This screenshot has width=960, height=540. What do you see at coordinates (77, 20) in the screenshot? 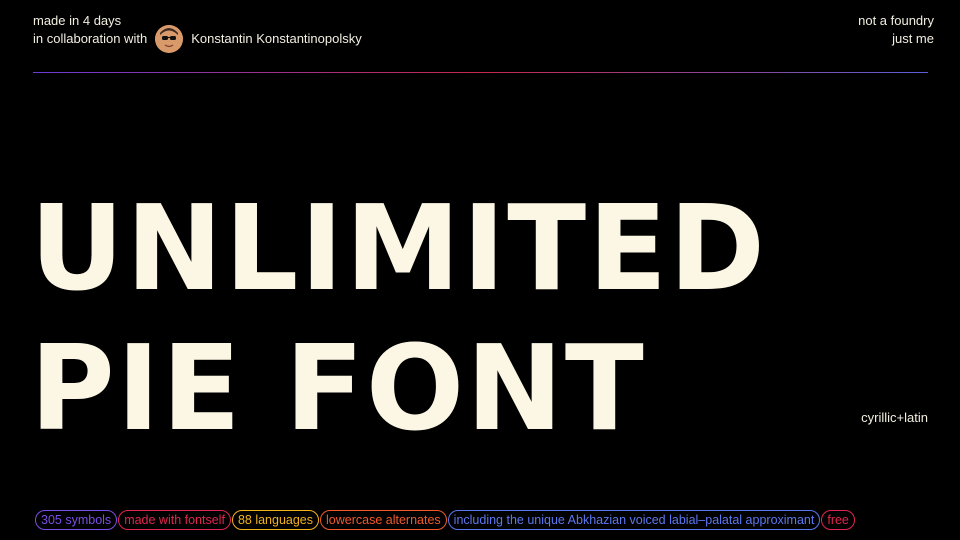
I see `made-in-text: made in 4 days` at bounding box center [77, 20].